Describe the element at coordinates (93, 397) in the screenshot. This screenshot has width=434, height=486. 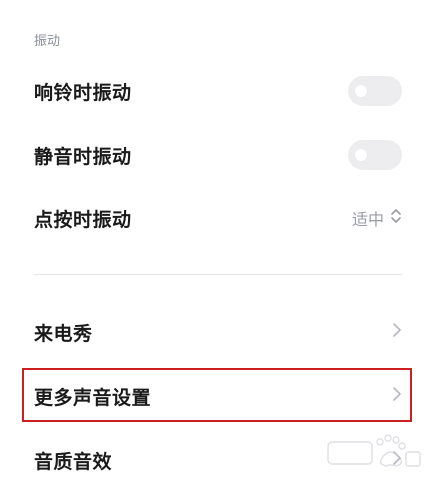
I see `row-label: 更多声音设置` at that location.